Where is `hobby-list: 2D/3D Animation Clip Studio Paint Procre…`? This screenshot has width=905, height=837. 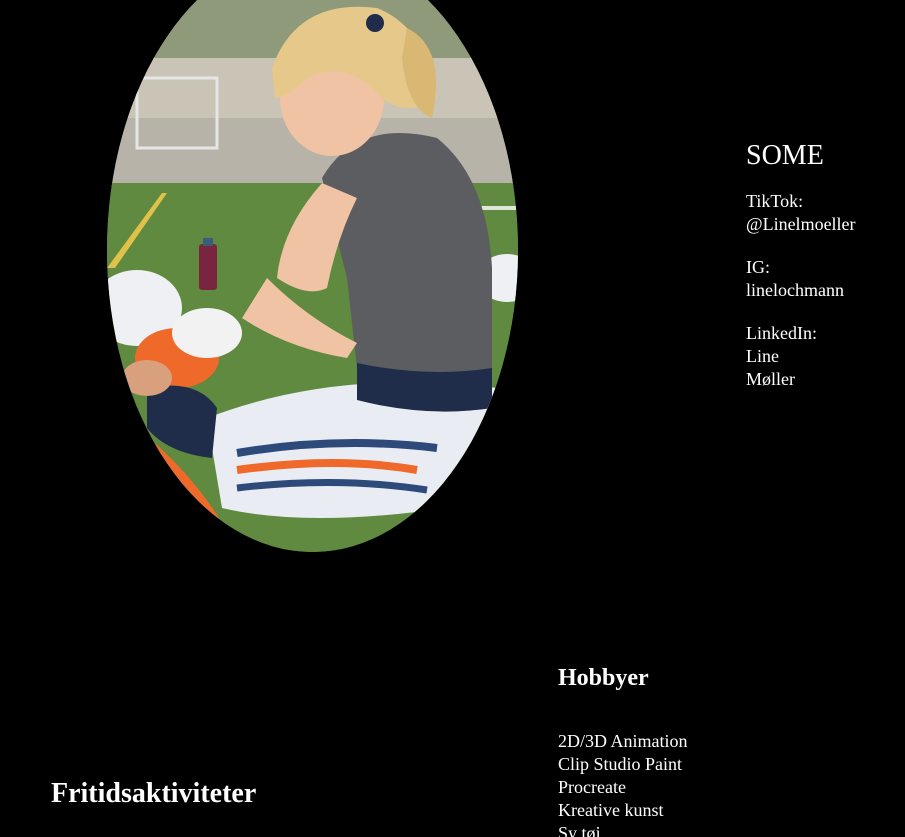
hobby-list: 2D/3D Animation Clip Studio Paint Procre… is located at coordinates (708, 783).